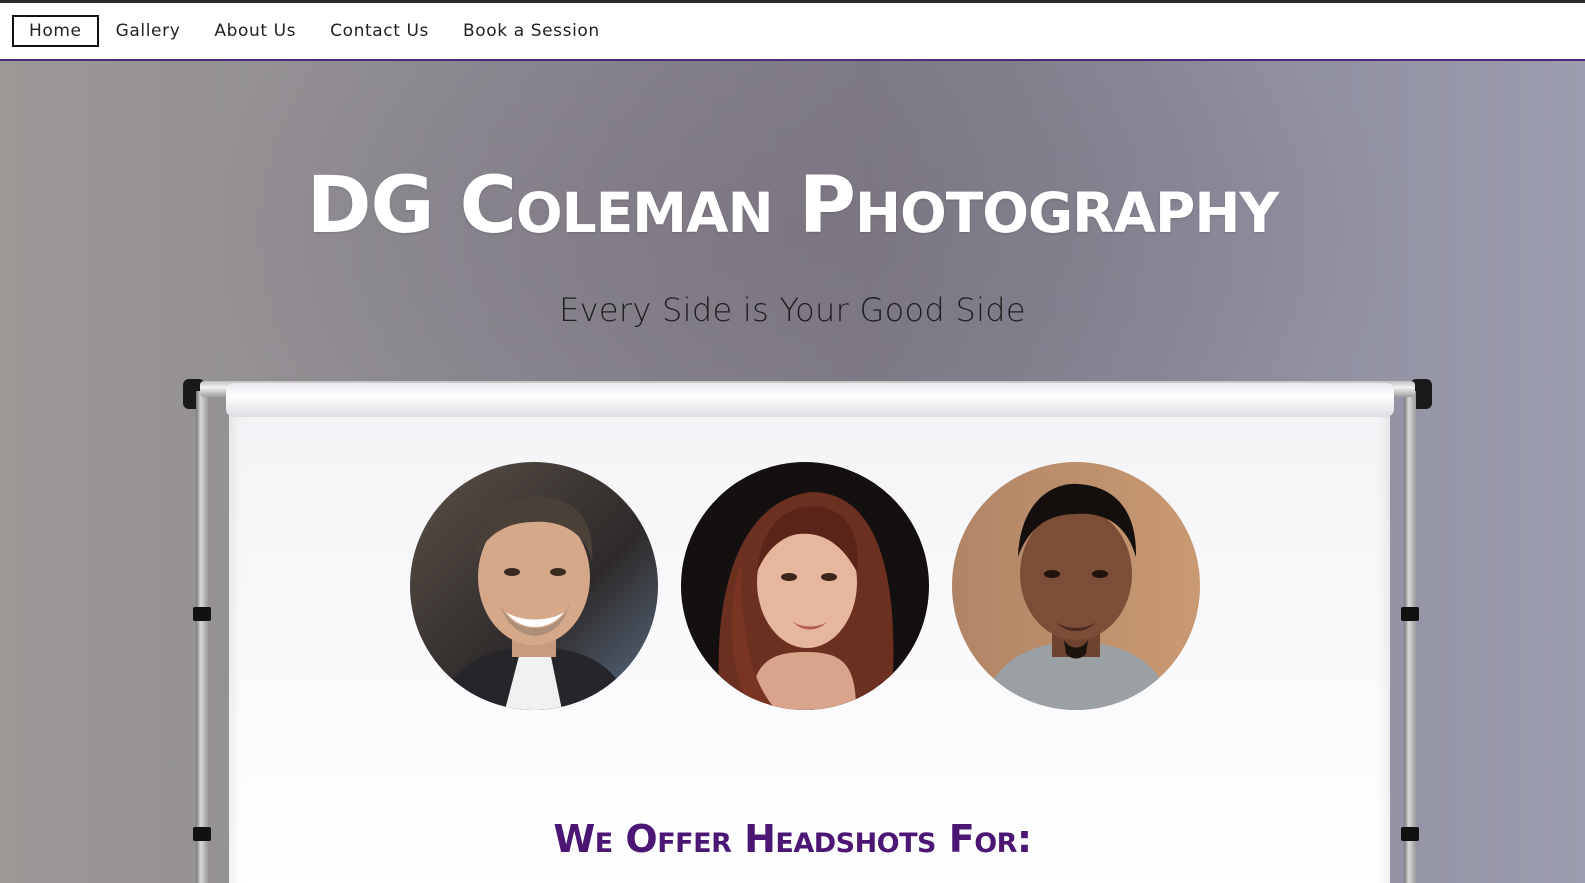 The height and width of the screenshot is (883, 1585). I want to click on headshot-man-smiling-photo, so click(534, 586).